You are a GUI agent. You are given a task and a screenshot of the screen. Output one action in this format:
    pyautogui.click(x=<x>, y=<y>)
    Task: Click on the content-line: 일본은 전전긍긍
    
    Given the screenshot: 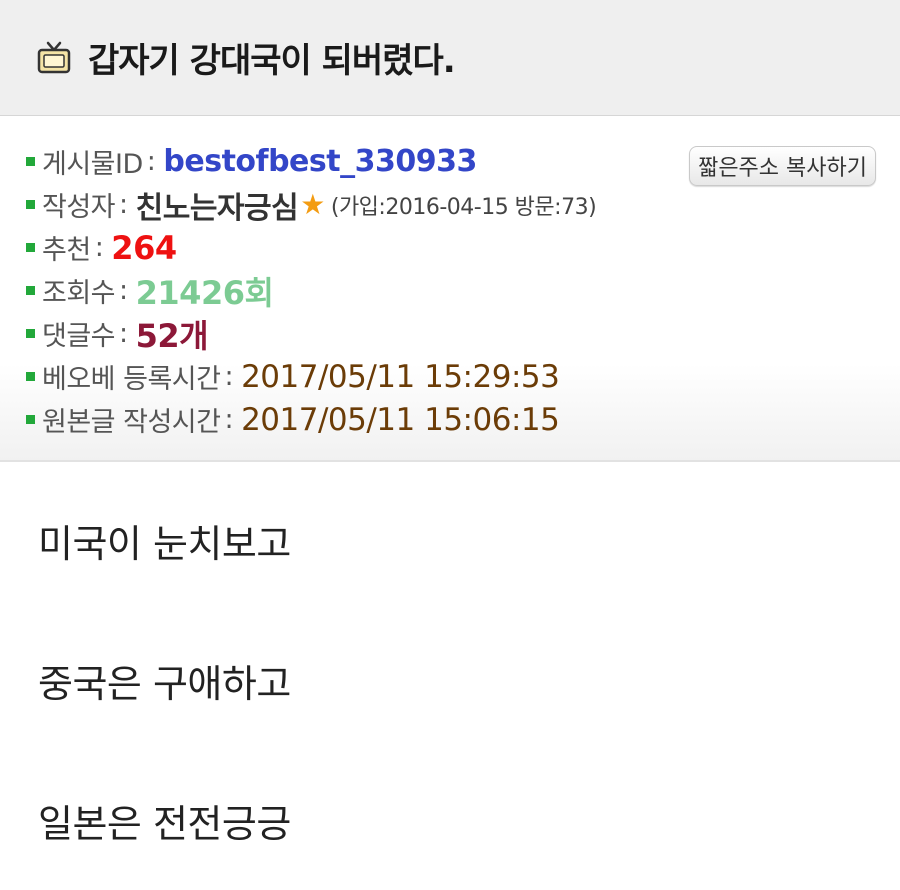 What is the action you would take?
    pyautogui.click(x=164, y=823)
    